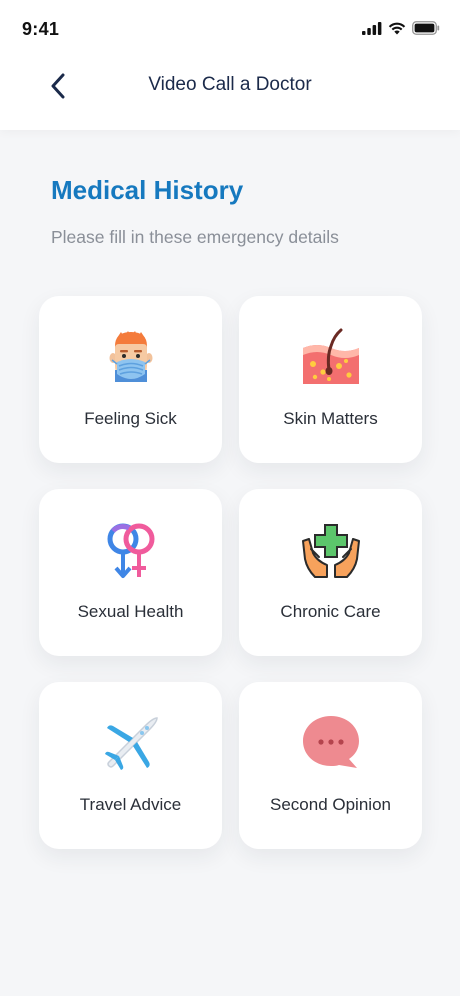  What do you see at coordinates (41, 29) in the screenshot?
I see `status-time: 9:41` at bounding box center [41, 29].